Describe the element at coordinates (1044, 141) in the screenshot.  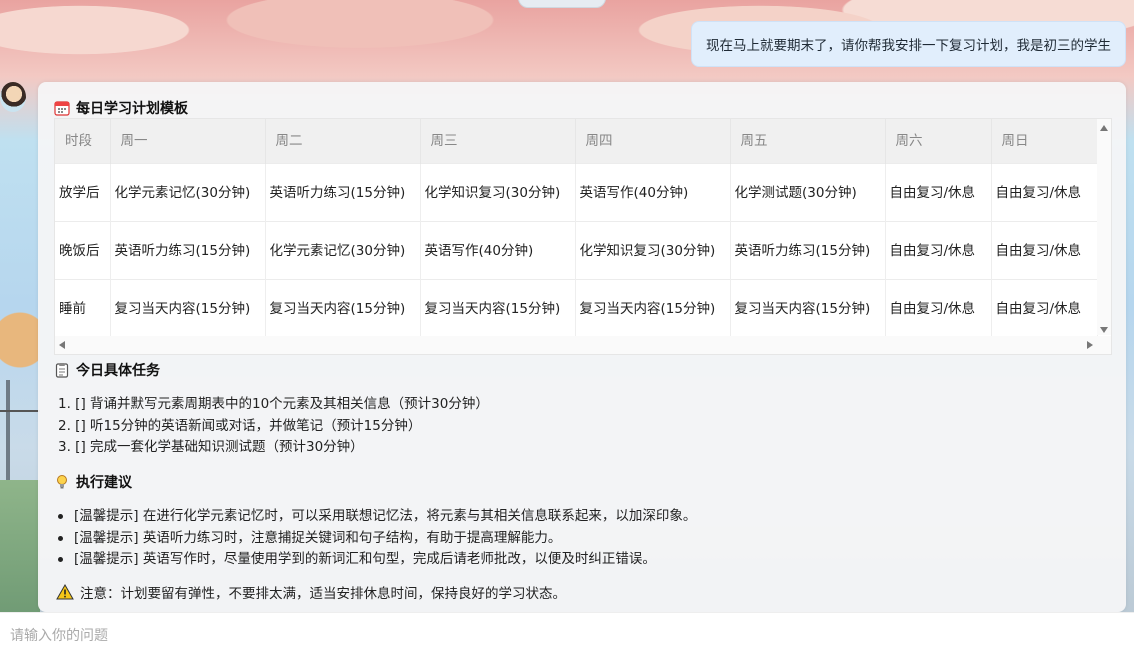
I see `table-header-cell: 周日` at that location.